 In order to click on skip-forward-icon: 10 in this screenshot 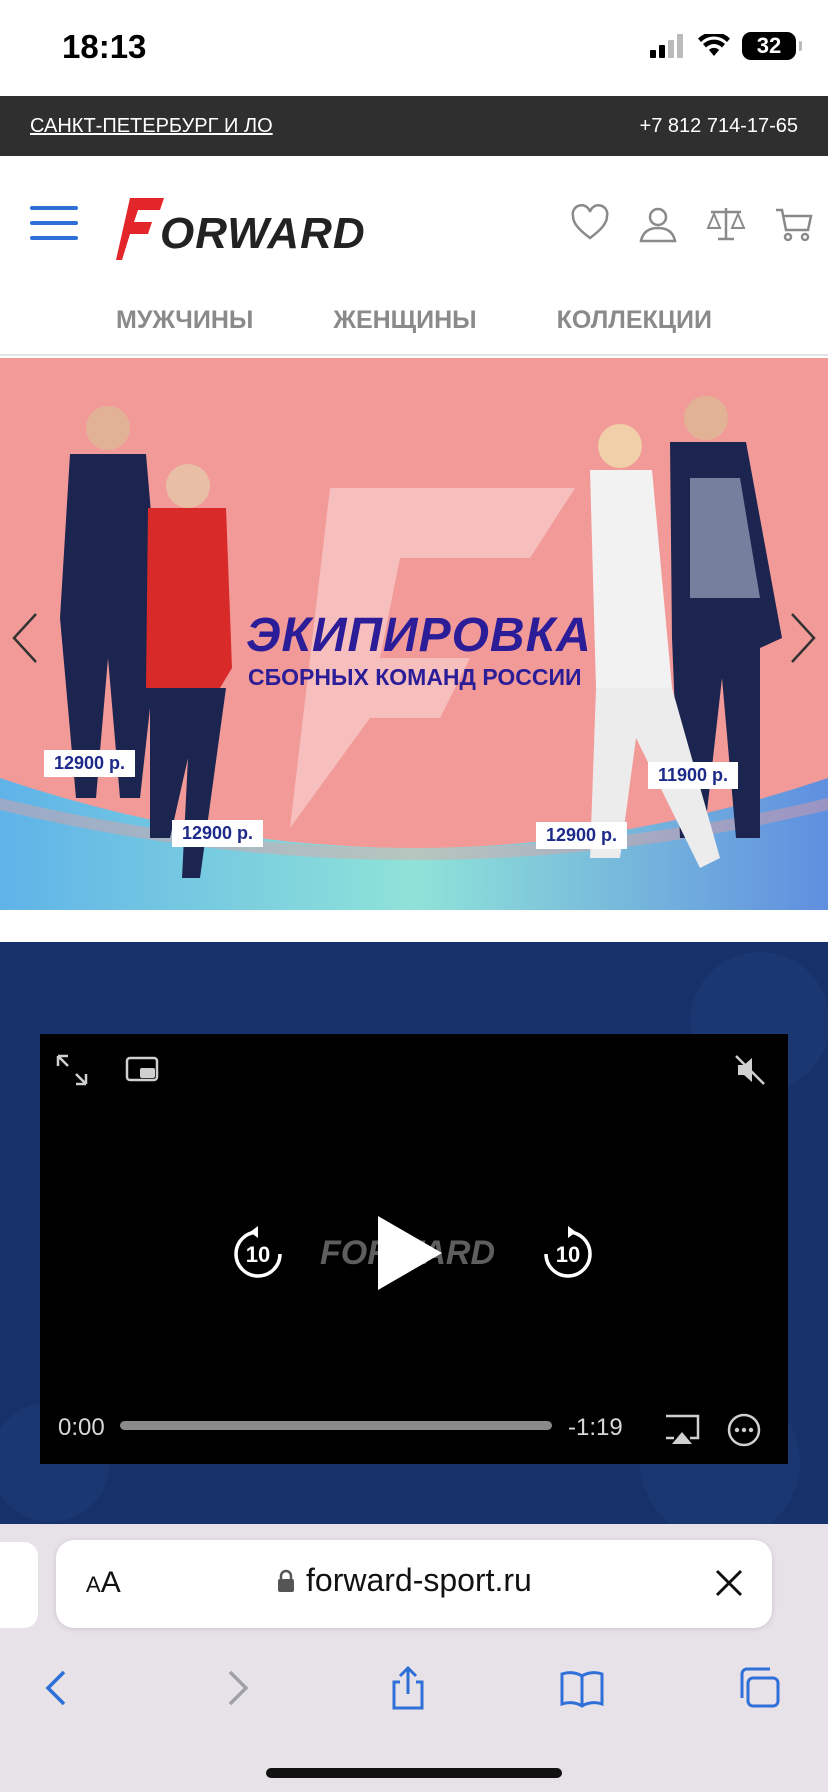, I will do `click(568, 1254)`.